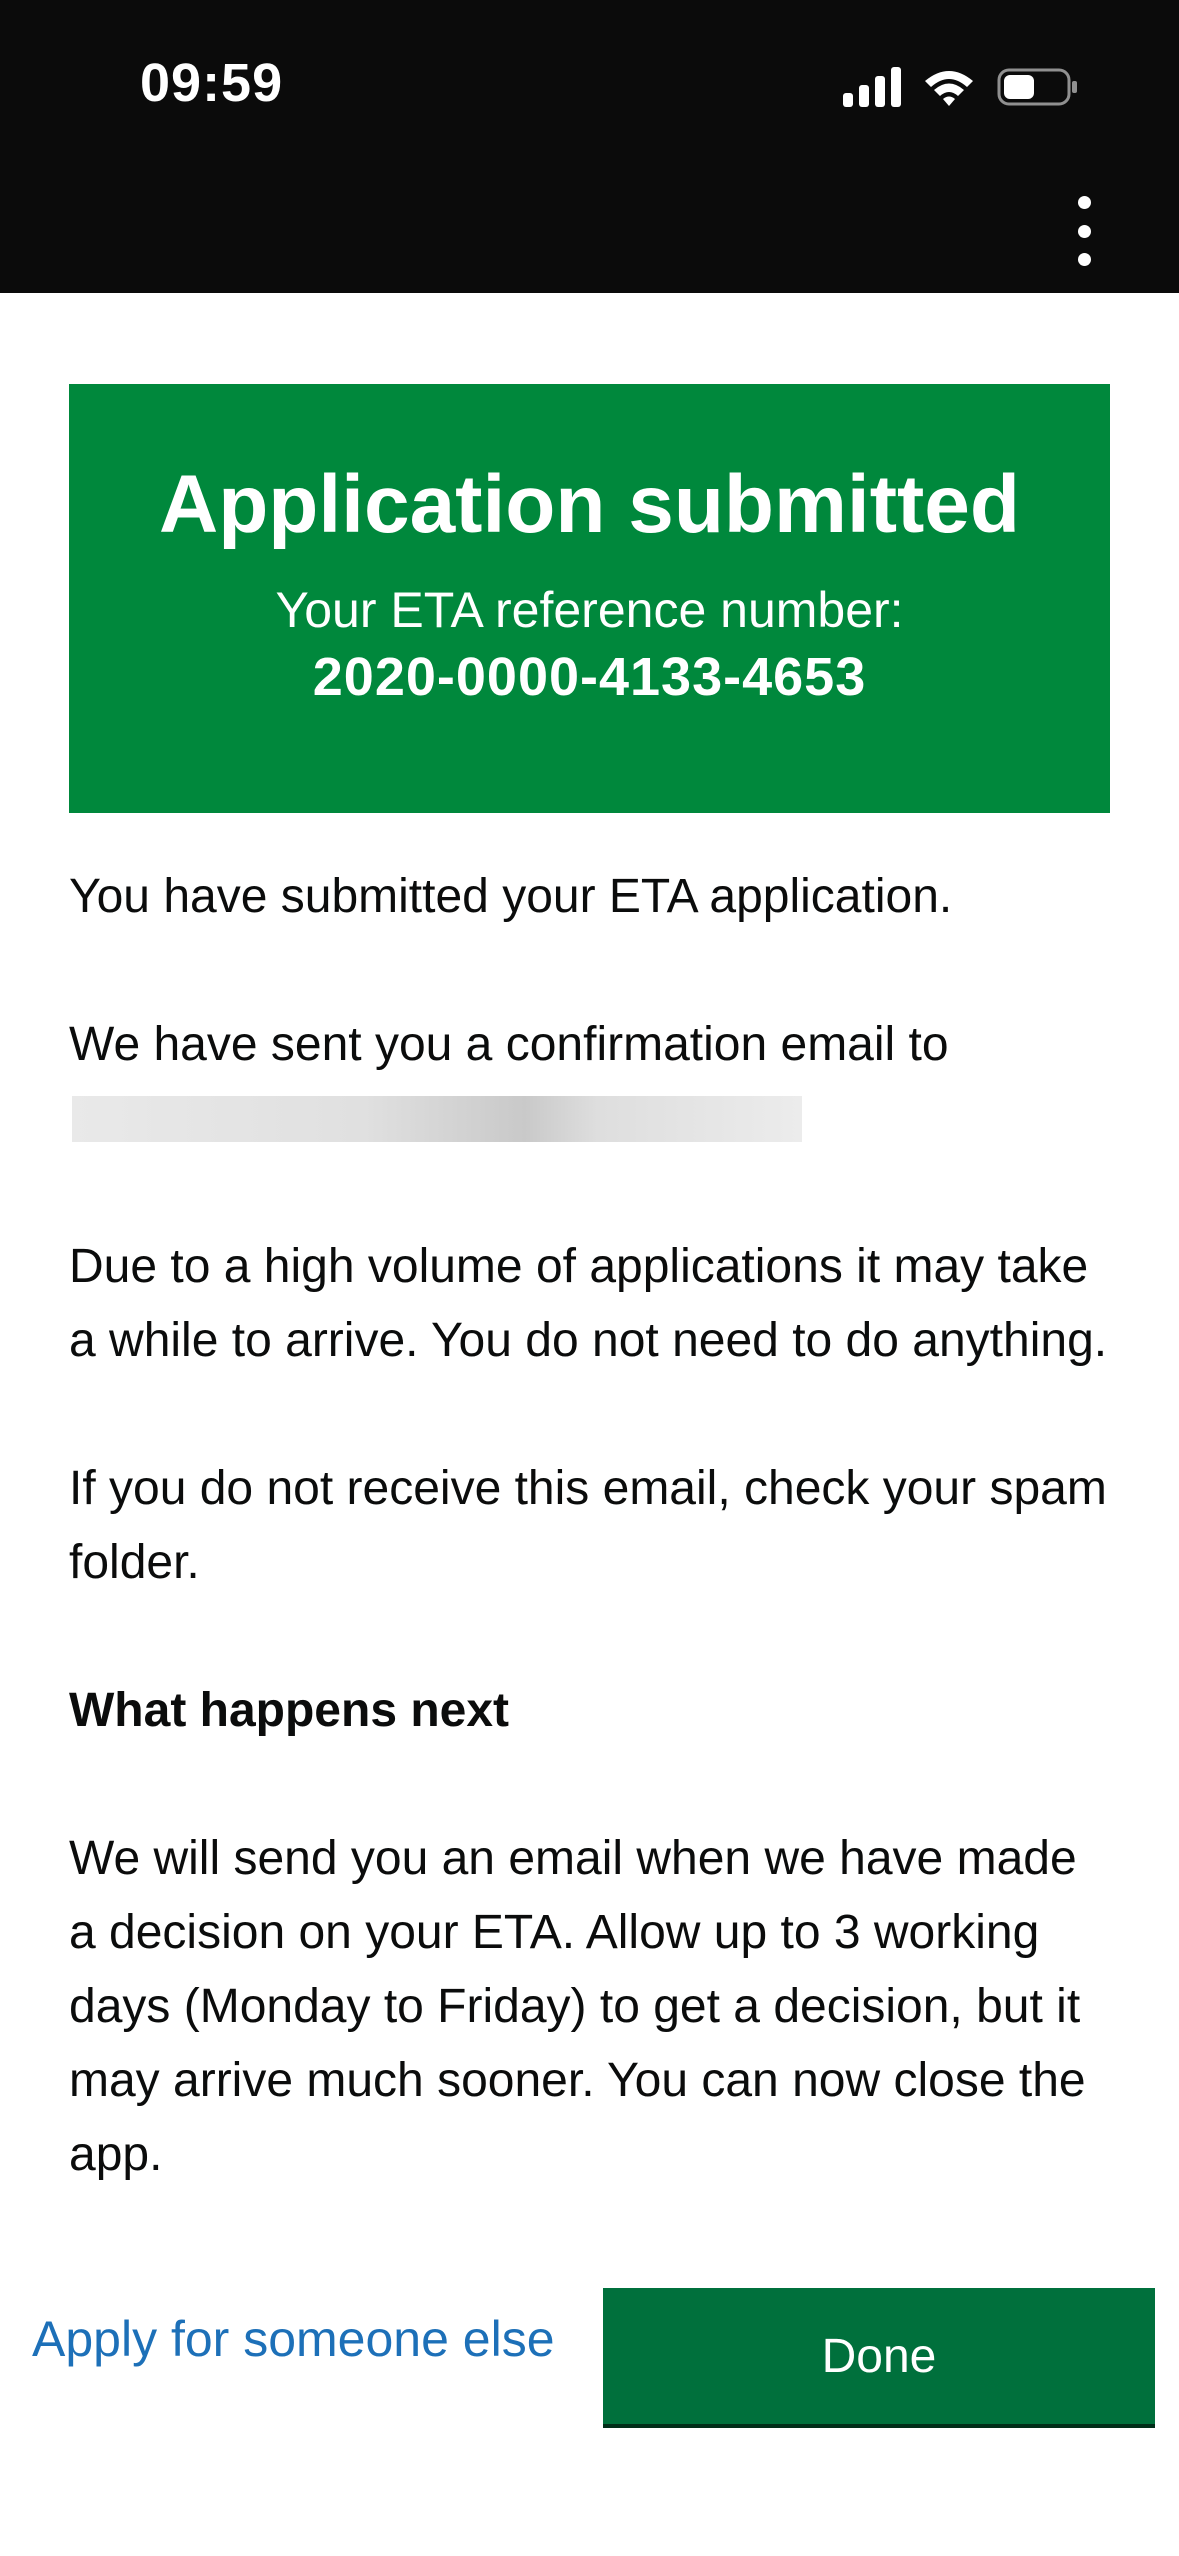 This screenshot has width=1179, height=2556. Describe the element at coordinates (509, 1044) in the screenshot. I see `email-sent-text: We have sent you a confirmation email to` at that location.